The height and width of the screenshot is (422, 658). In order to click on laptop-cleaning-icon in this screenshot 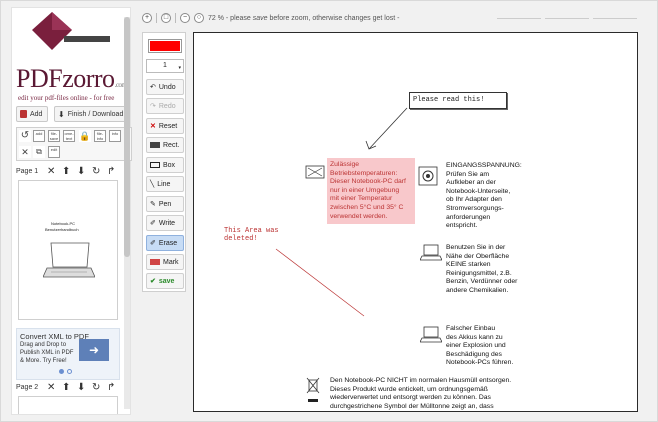, I will do `click(431, 252)`.